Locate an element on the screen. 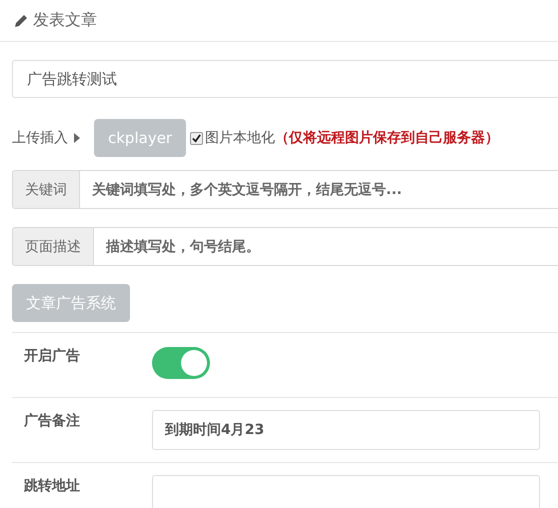  setting-label: 跳转地址 is located at coordinates (52, 486).